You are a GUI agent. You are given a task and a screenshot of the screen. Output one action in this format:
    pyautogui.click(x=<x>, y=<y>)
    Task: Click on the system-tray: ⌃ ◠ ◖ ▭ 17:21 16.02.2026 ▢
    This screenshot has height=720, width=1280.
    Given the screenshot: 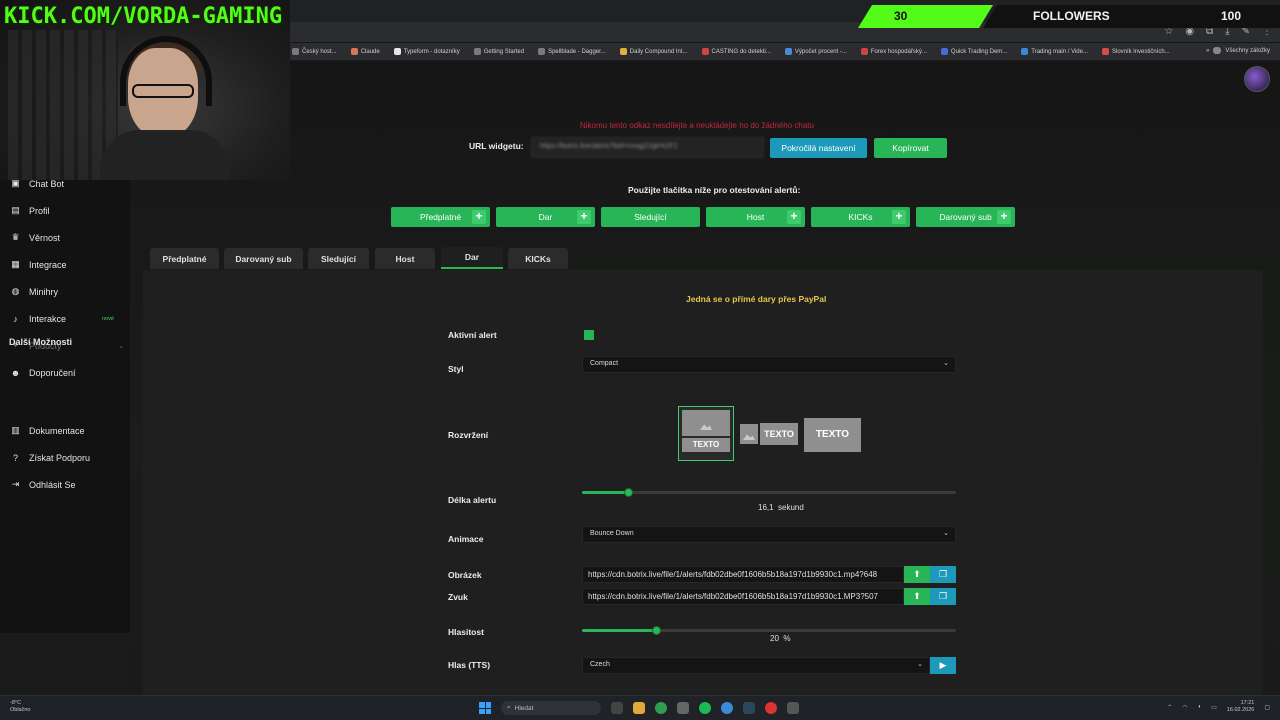 What is the action you would take?
    pyautogui.click(x=1218, y=707)
    